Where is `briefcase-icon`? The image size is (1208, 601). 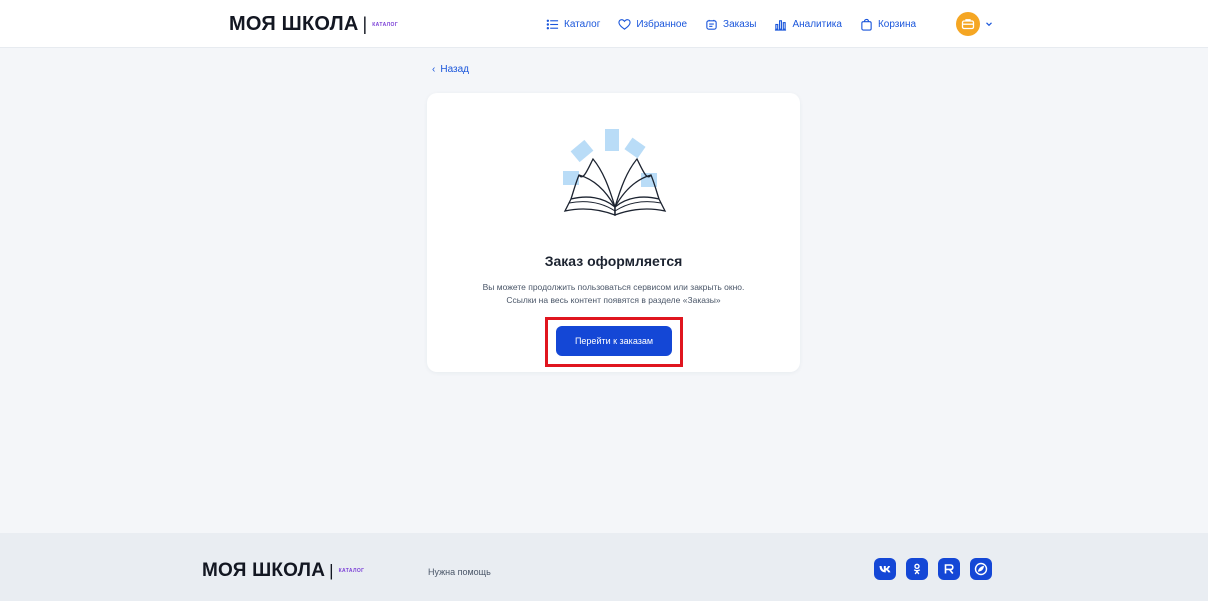 briefcase-icon is located at coordinates (968, 24).